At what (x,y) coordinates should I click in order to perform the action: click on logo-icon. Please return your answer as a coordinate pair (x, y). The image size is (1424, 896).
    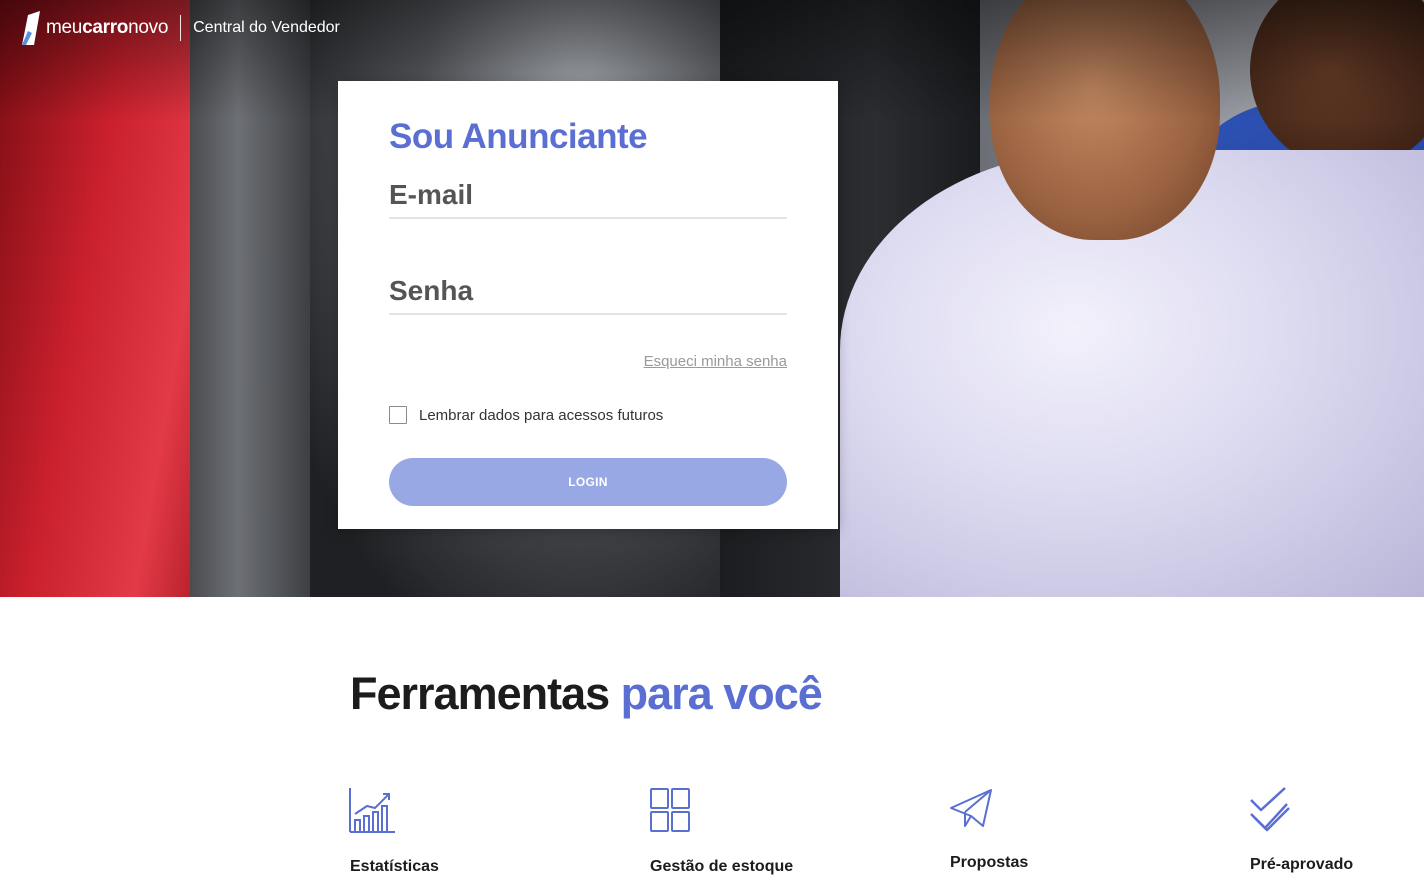
    Looking at the image, I should click on (31, 28).